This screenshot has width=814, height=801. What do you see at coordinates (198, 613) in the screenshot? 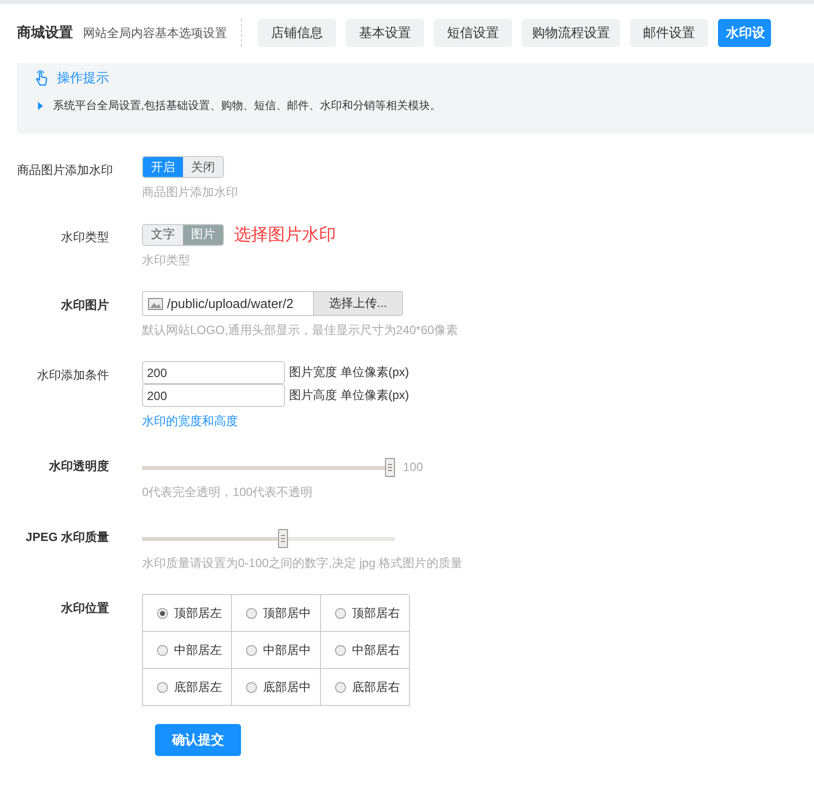
I see `radio-label: 顶部居左` at bounding box center [198, 613].